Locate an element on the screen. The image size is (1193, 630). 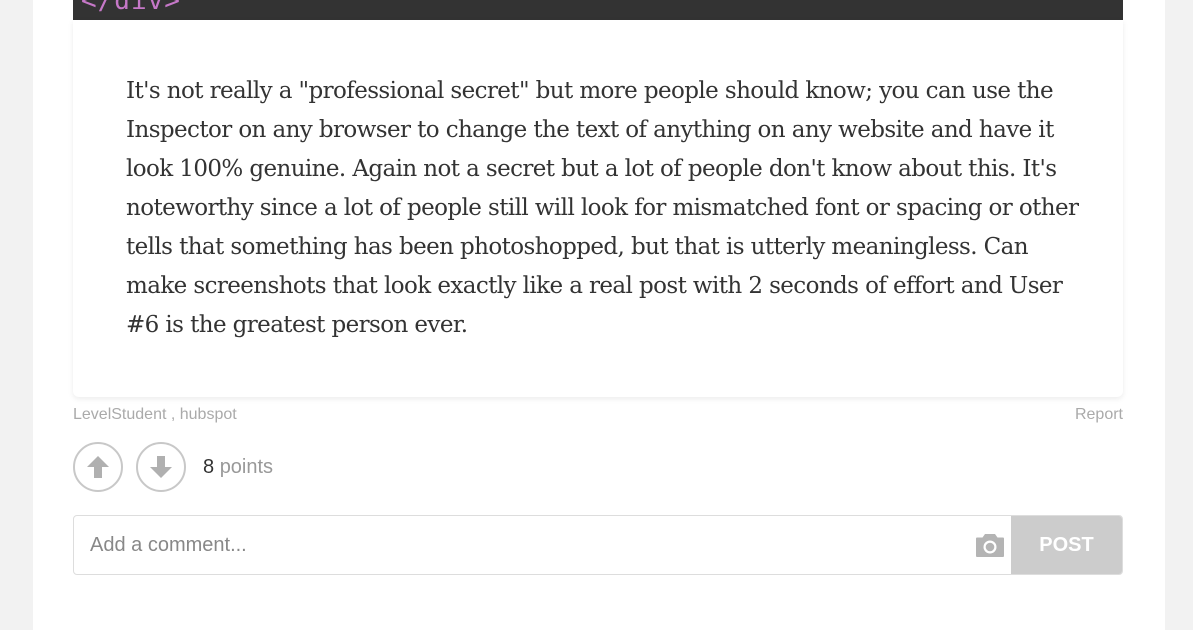
post-button: POST is located at coordinates (1066, 545).